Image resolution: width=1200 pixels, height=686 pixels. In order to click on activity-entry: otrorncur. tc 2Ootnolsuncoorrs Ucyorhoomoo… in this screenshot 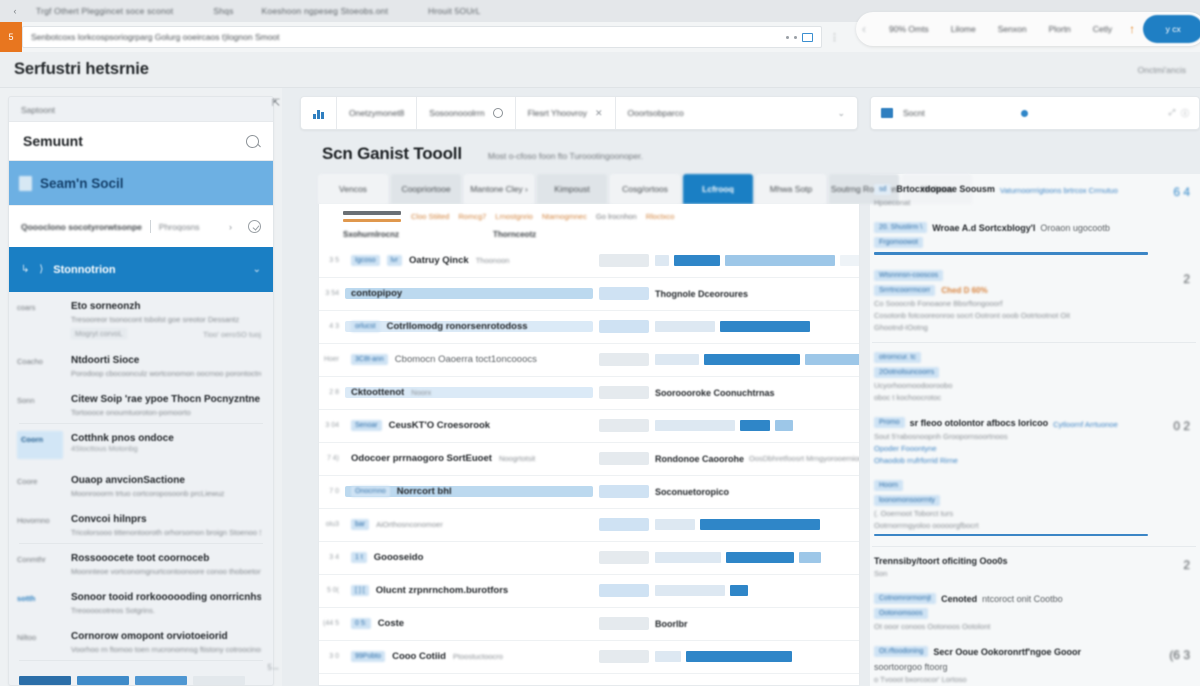, I will do `click(1034, 377)`.